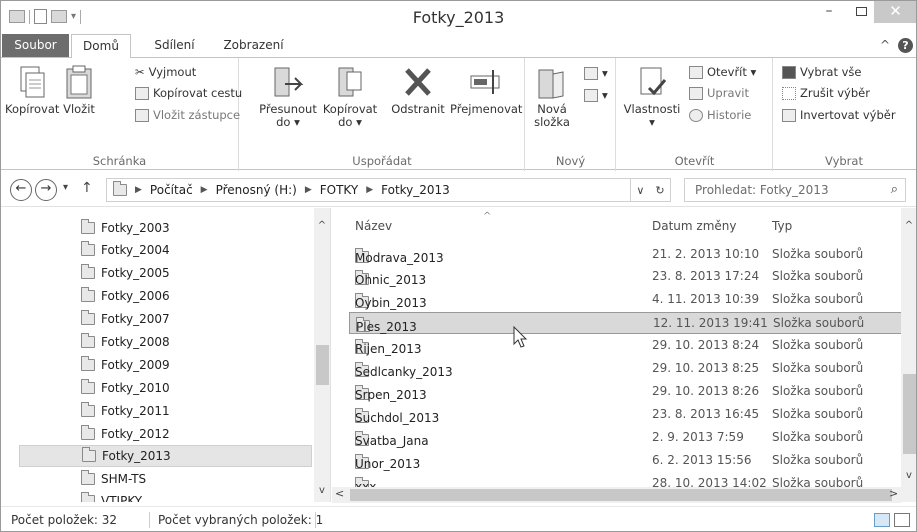 The image size is (917, 532). What do you see at coordinates (702, 460) in the screenshot?
I see `file-date: 6. 2. 2013 15:56` at bounding box center [702, 460].